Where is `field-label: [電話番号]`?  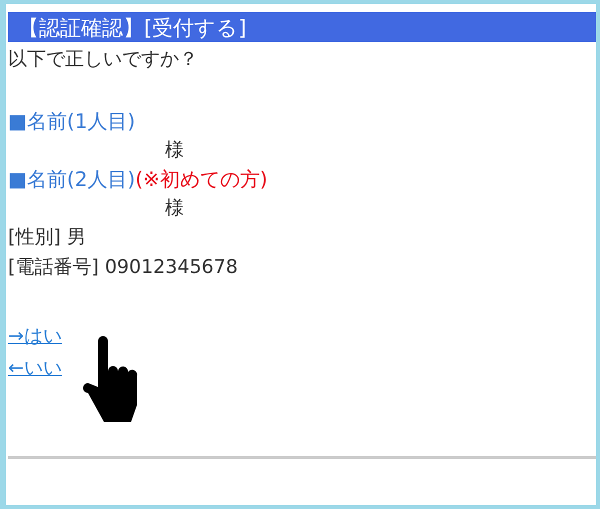 field-label: [電話番号] is located at coordinates (53, 267).